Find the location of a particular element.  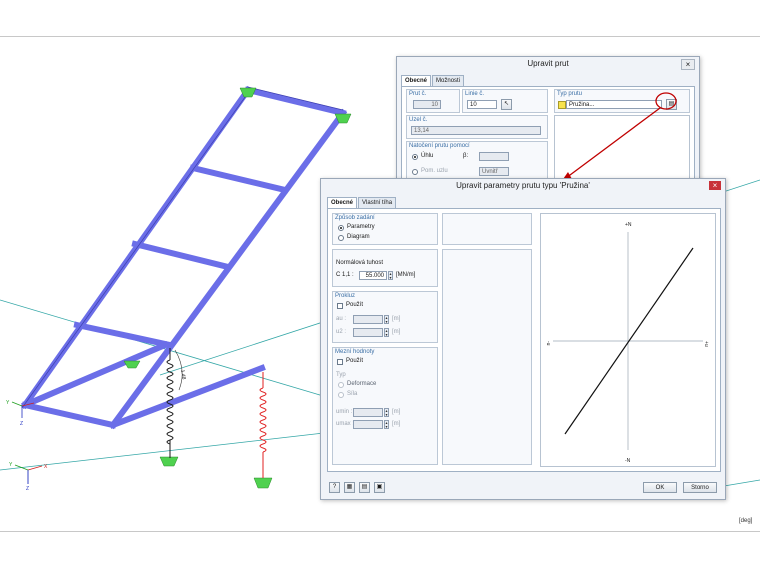

dimension-label: 1.48 is located at coordinates (183, 374).